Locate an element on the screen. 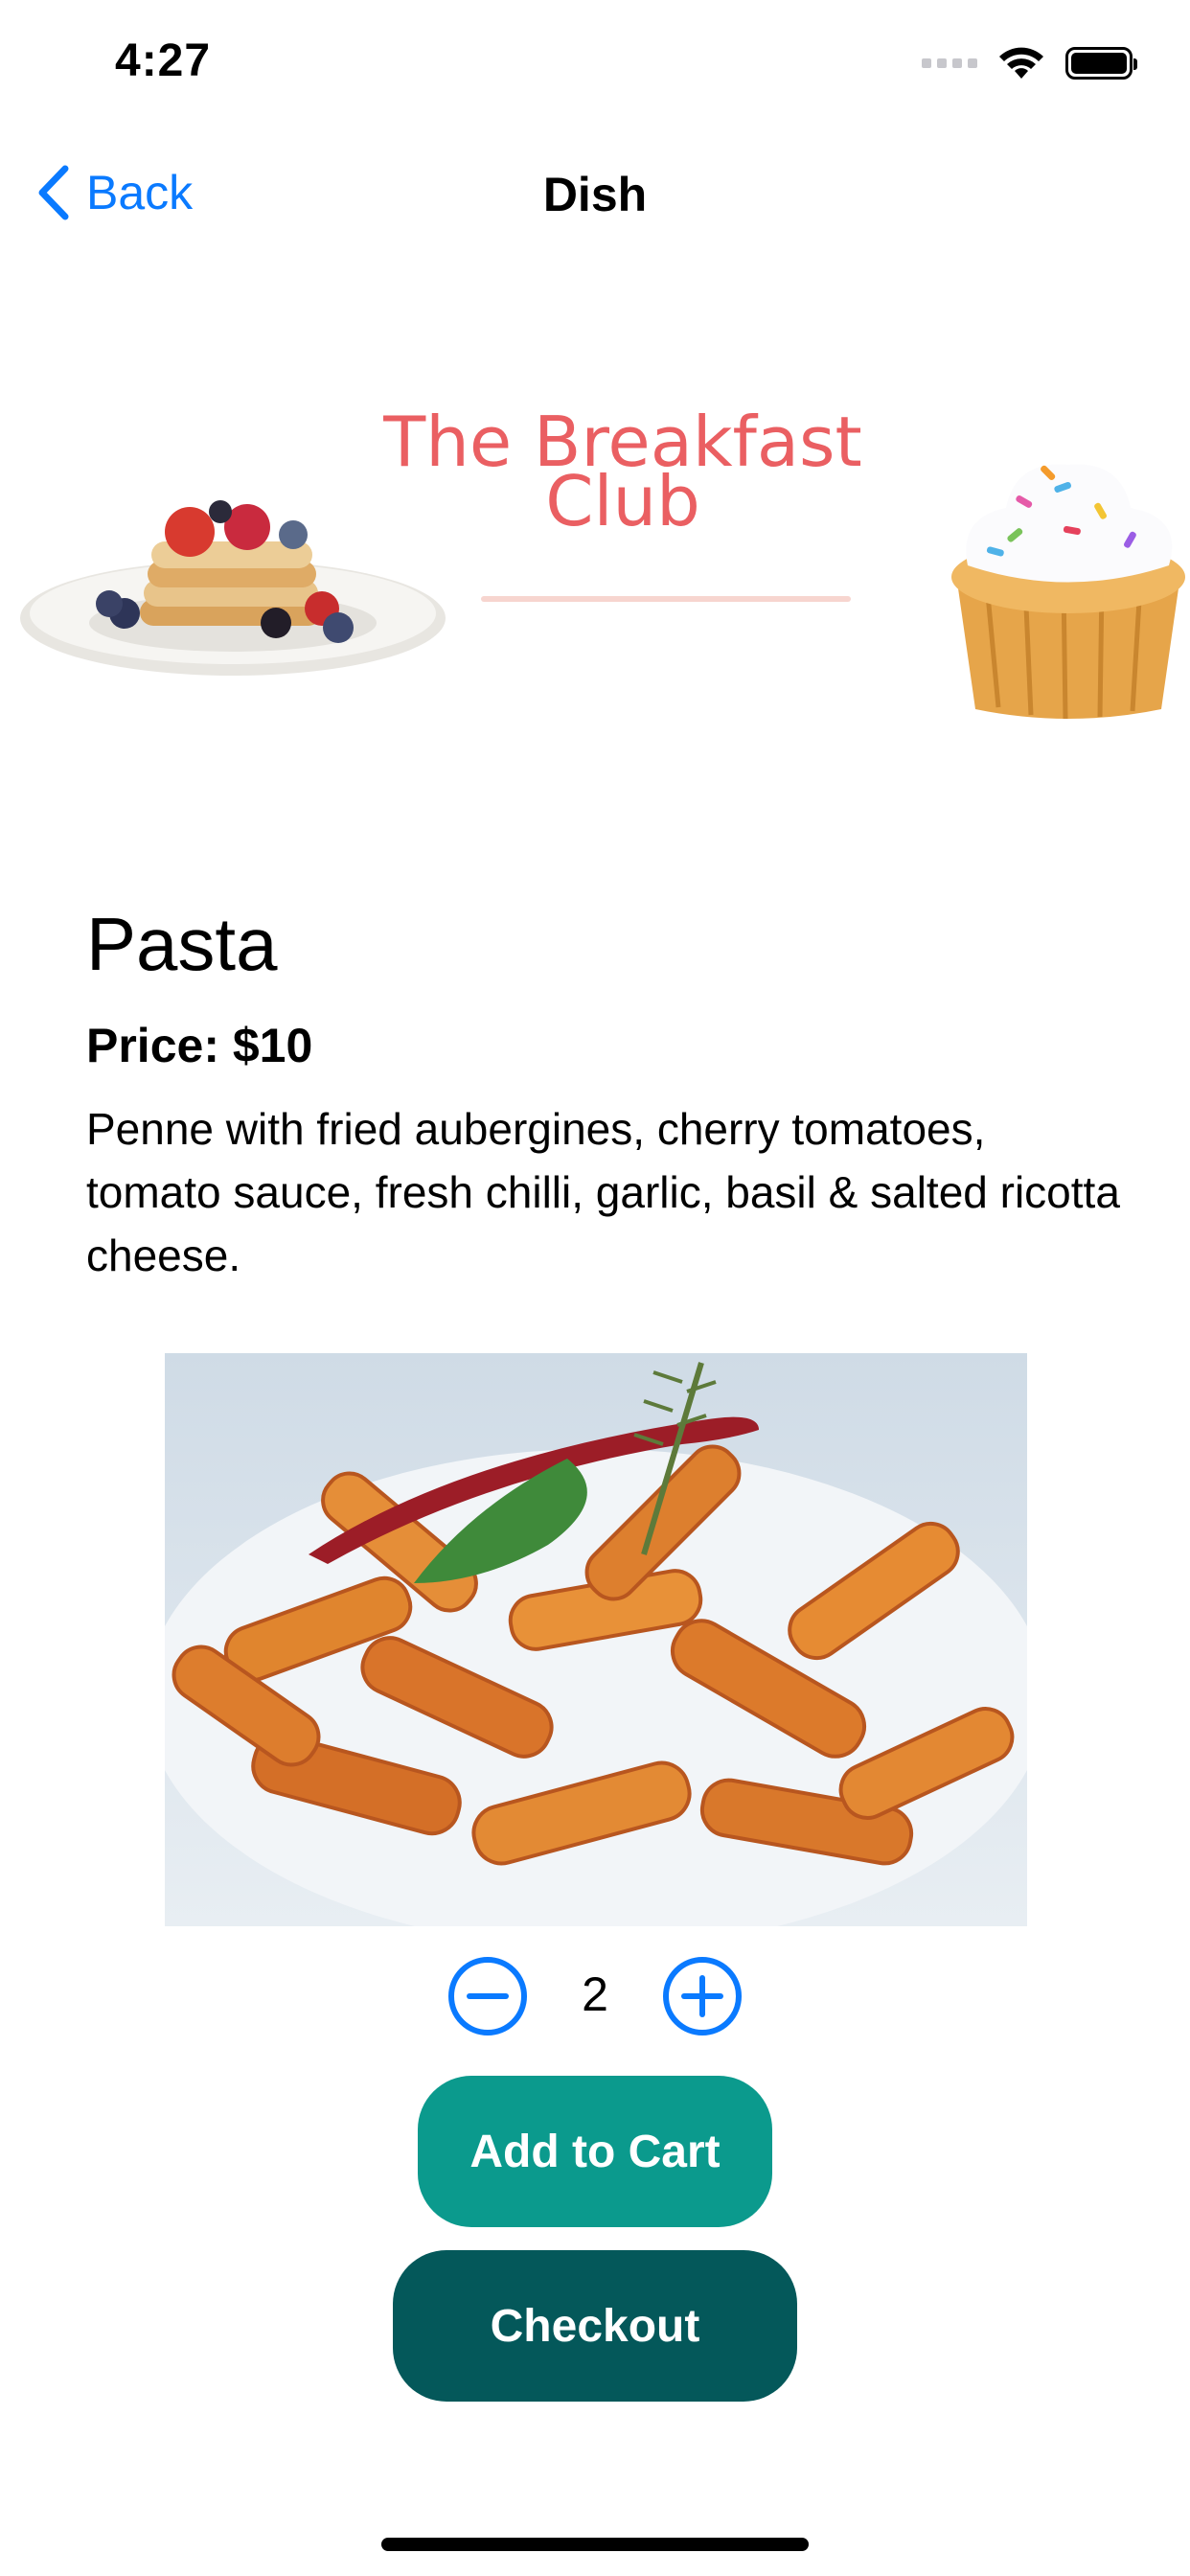 Image resolution: width=1190 pixels, height=2576 pixels. battery-icon is located at coordinates (1101, 63).